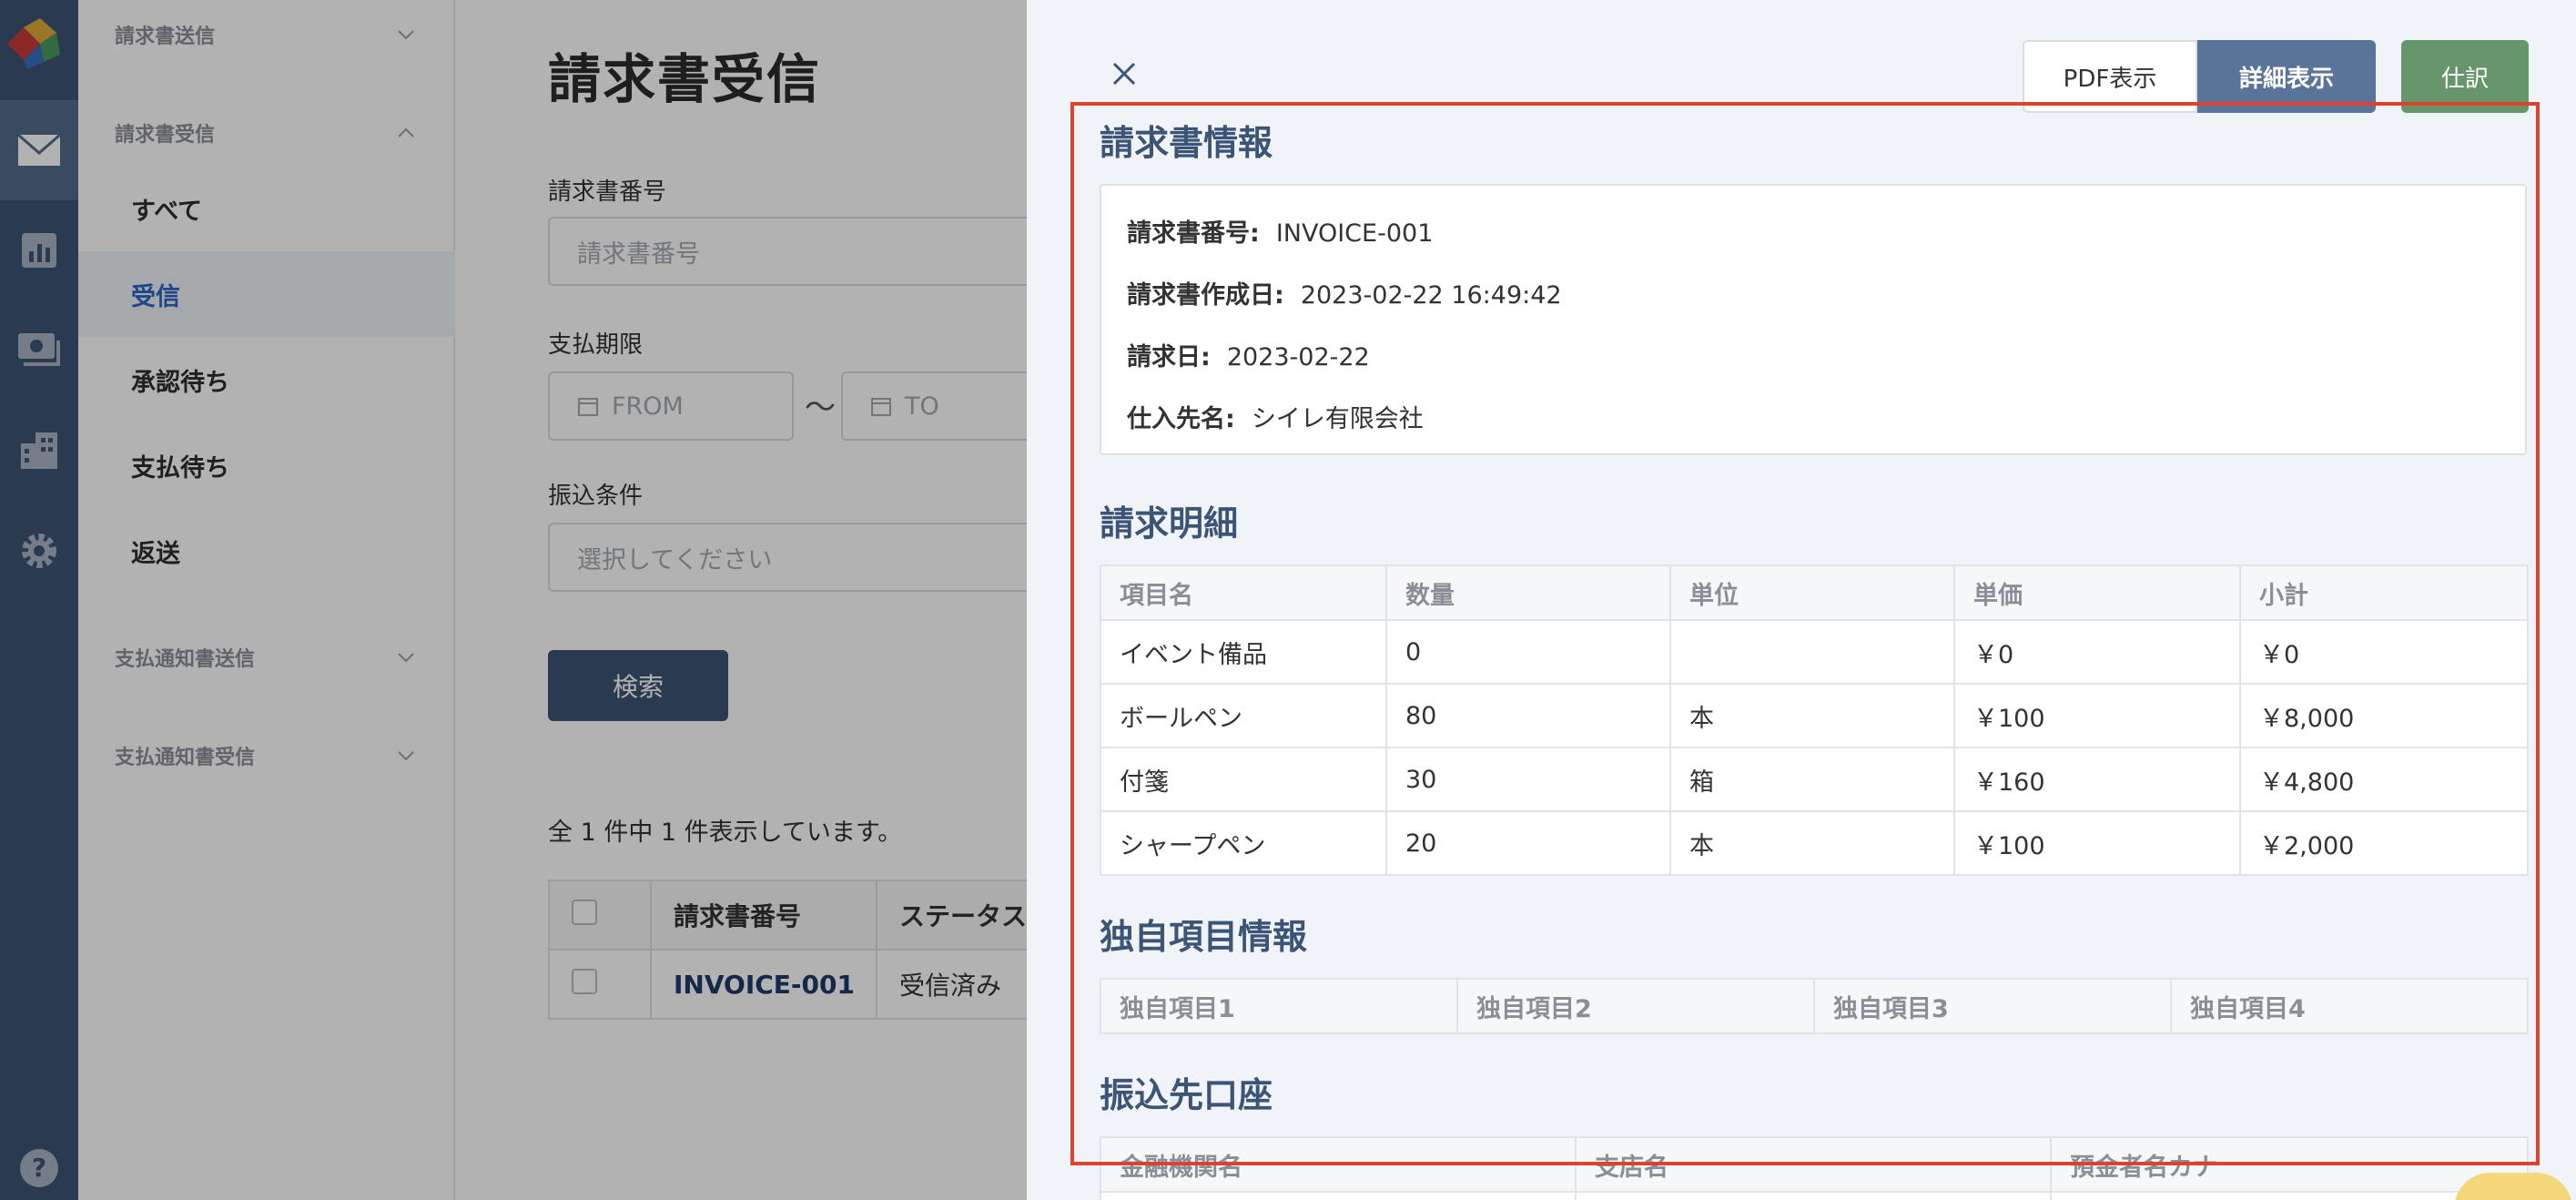 The width and height of the screenshot is (2576, 1200). What do you see at coordinates (2384, 843) in the screenshot?
I see `subtotal: ￥2,000` at bounding box center [2384, 843].